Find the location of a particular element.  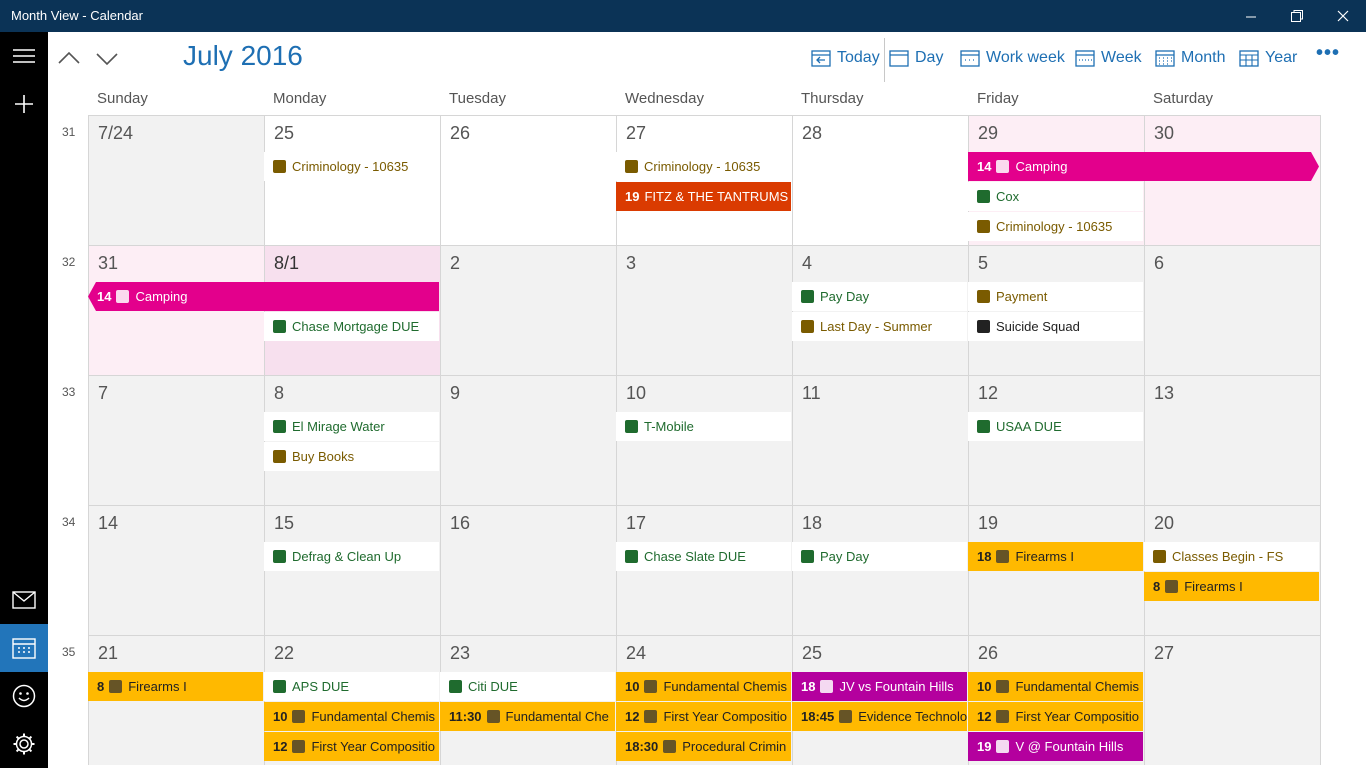

calendar-button is located at coordinates (24, 648).